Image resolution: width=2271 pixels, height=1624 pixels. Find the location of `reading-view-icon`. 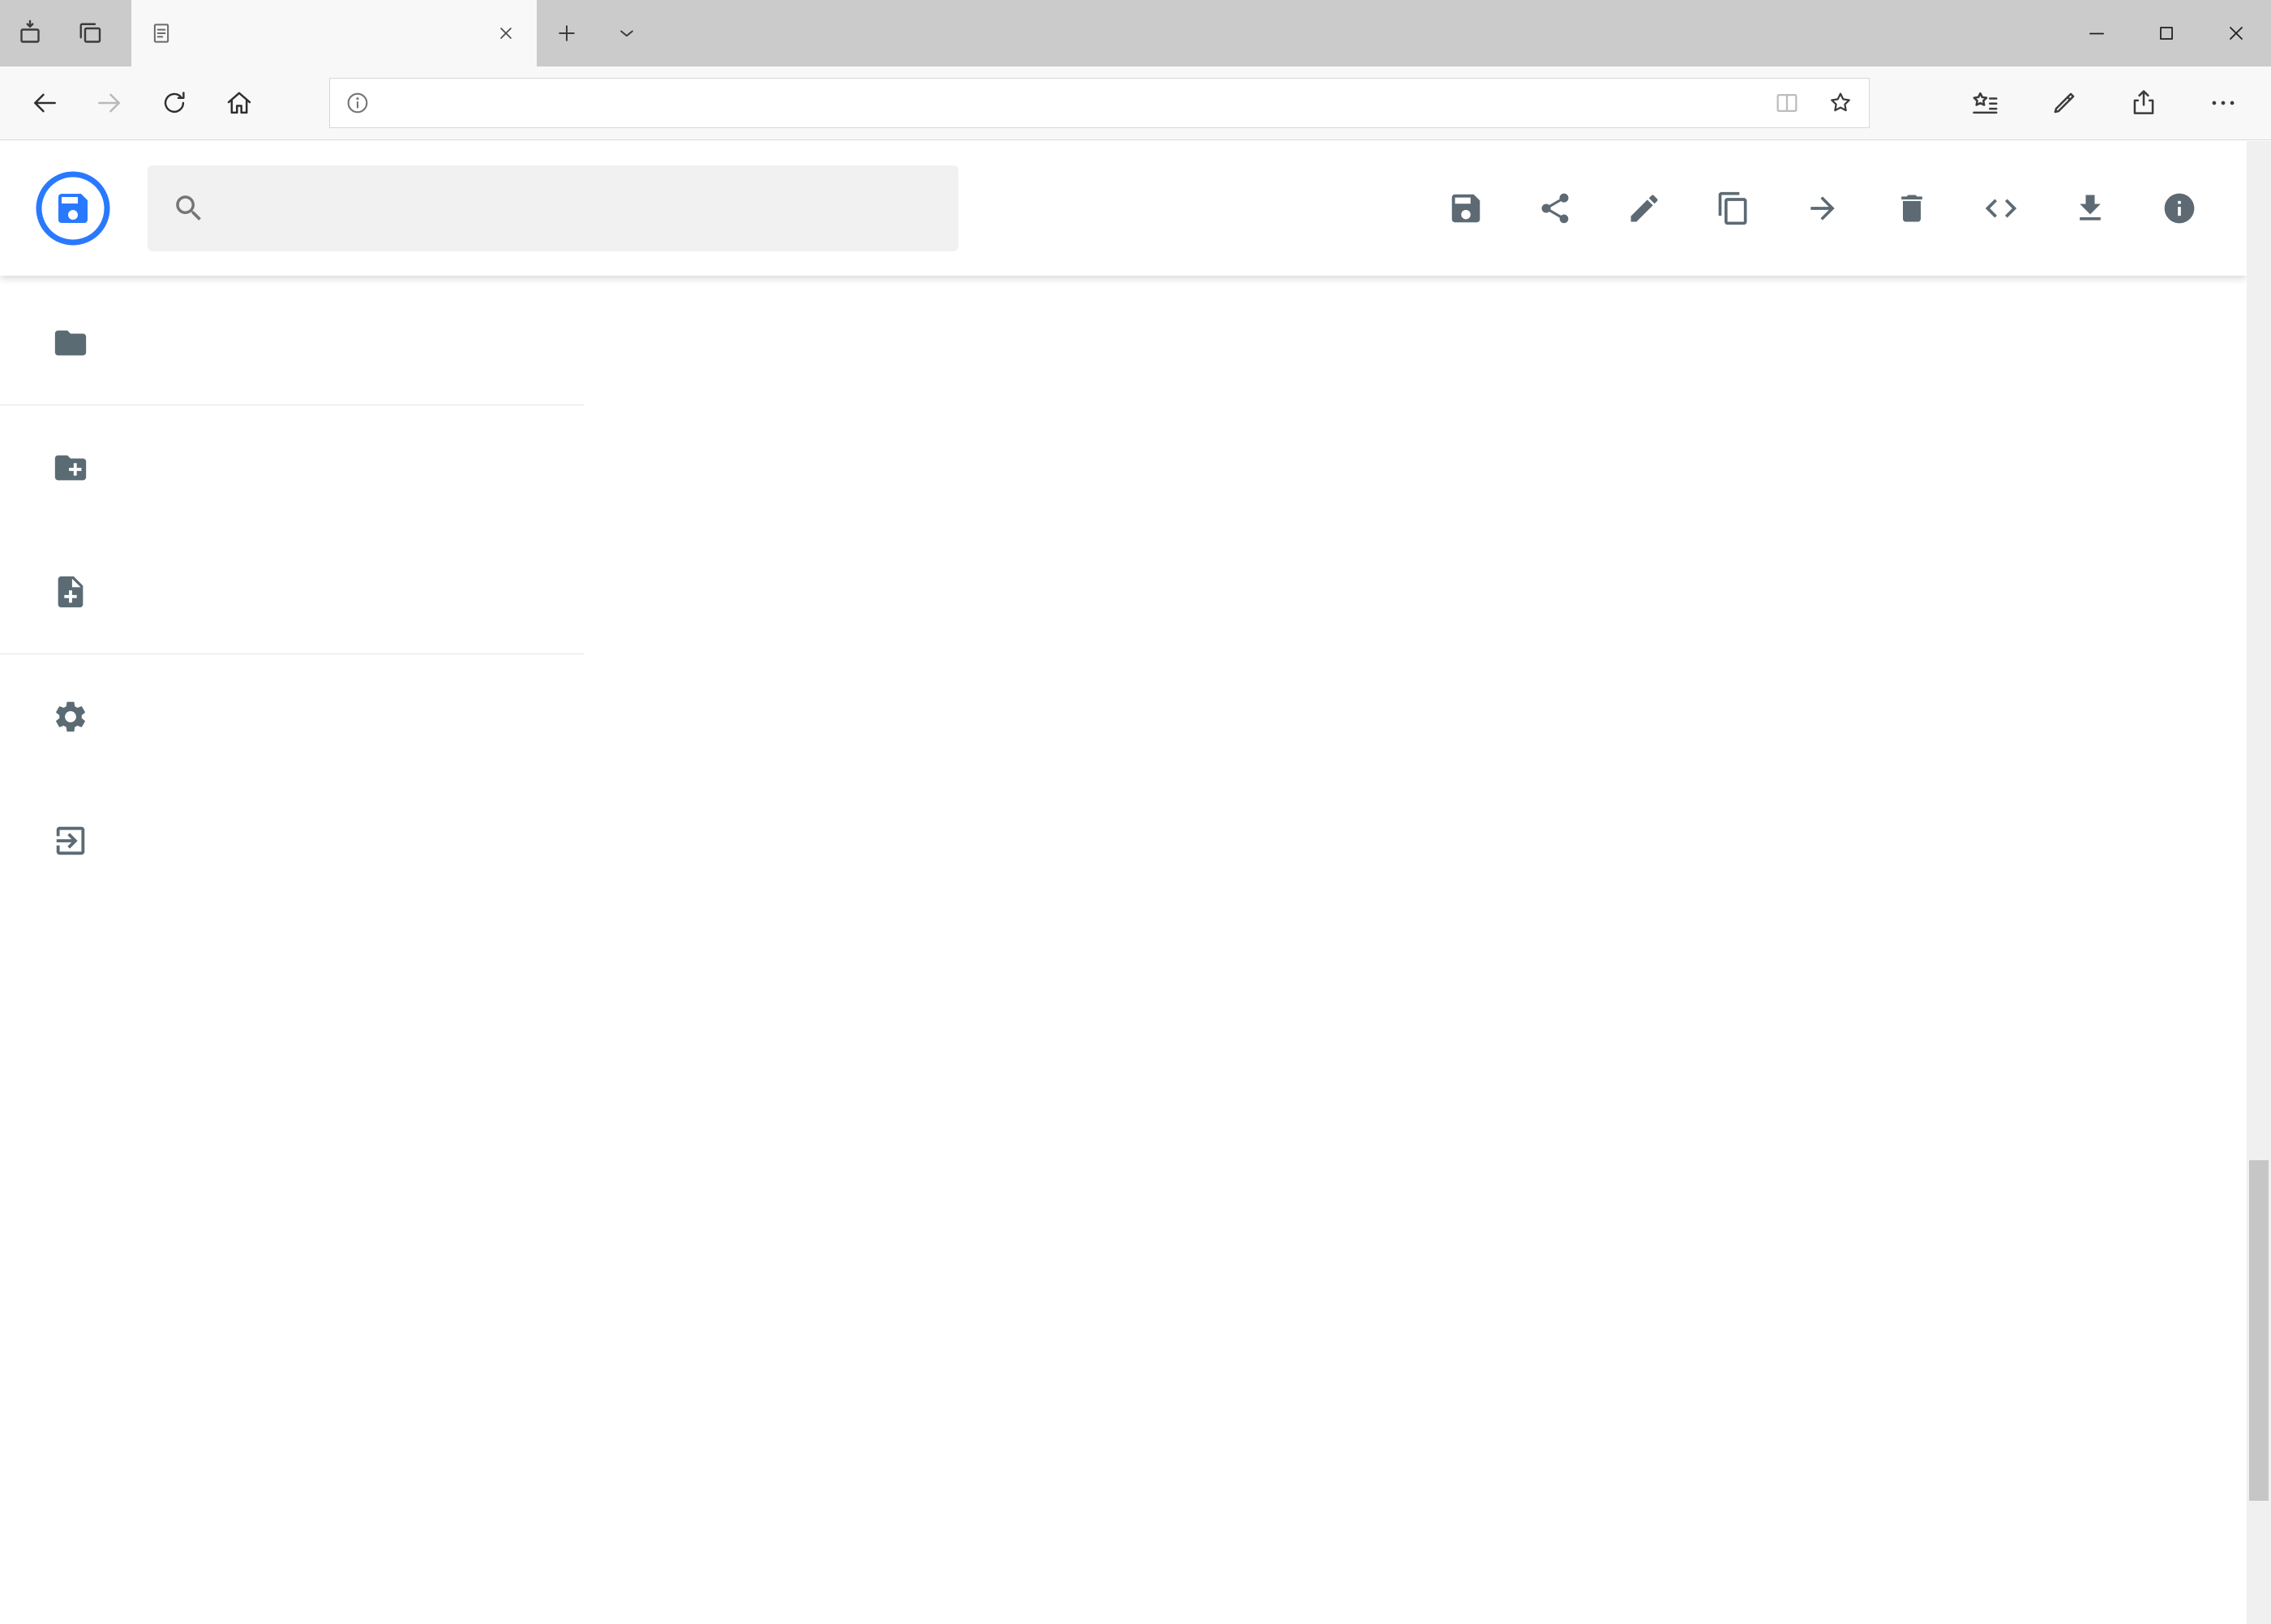

reading-view-icon is located at coordinates (1787, 103).